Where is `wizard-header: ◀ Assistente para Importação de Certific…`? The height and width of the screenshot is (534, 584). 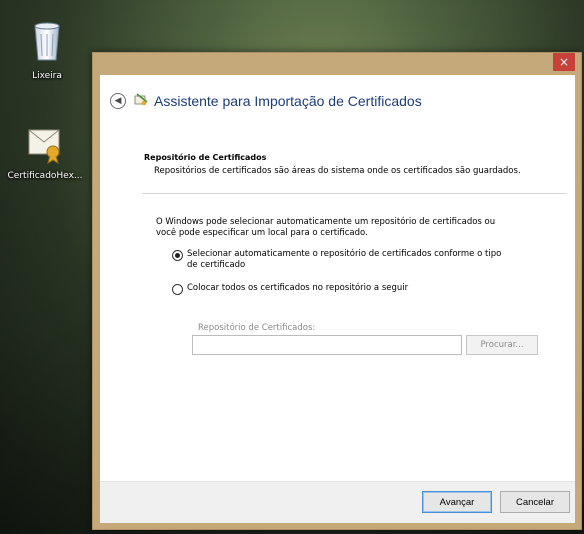 wizard-header: ◀ Assistente para Importação de Certific… is located at coordinates (337, 101).